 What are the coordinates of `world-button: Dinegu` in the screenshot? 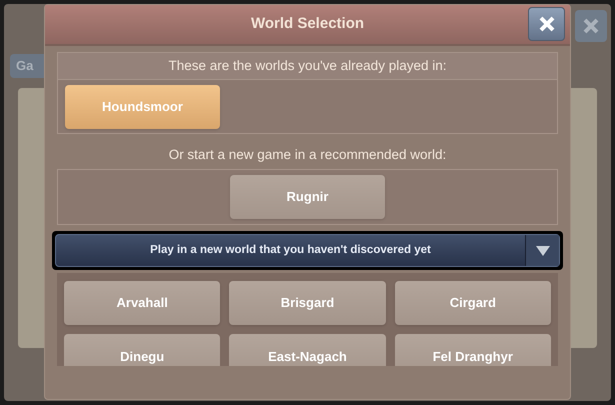 It's located at (142, 350).